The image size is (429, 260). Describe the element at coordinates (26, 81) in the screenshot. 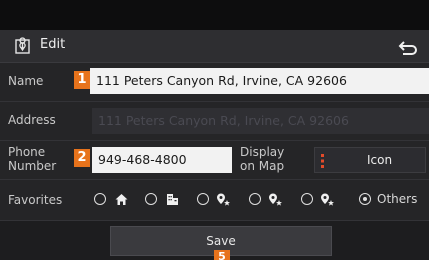

I see `name-label: Name` at that location.